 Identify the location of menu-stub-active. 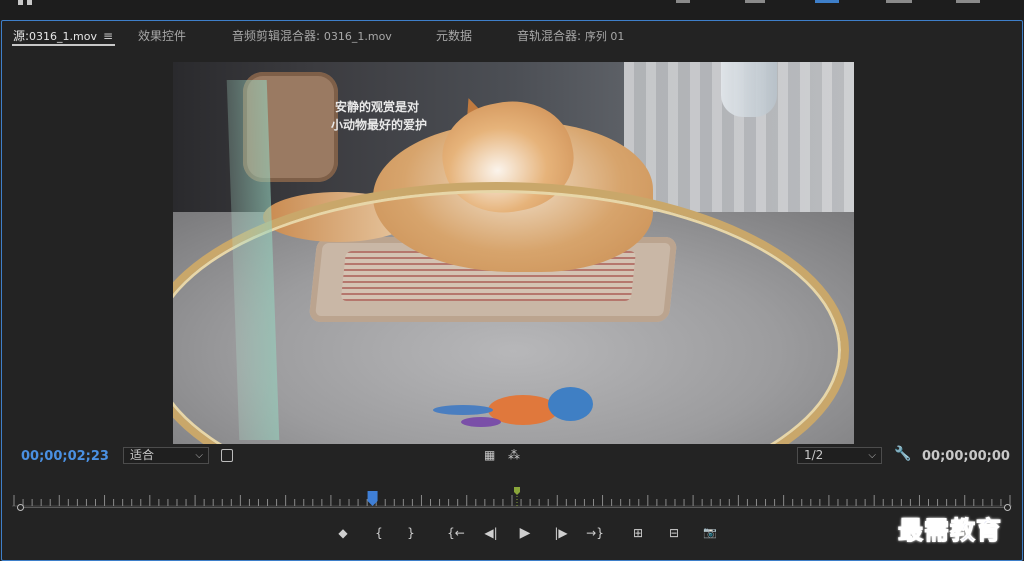
(827, 1).